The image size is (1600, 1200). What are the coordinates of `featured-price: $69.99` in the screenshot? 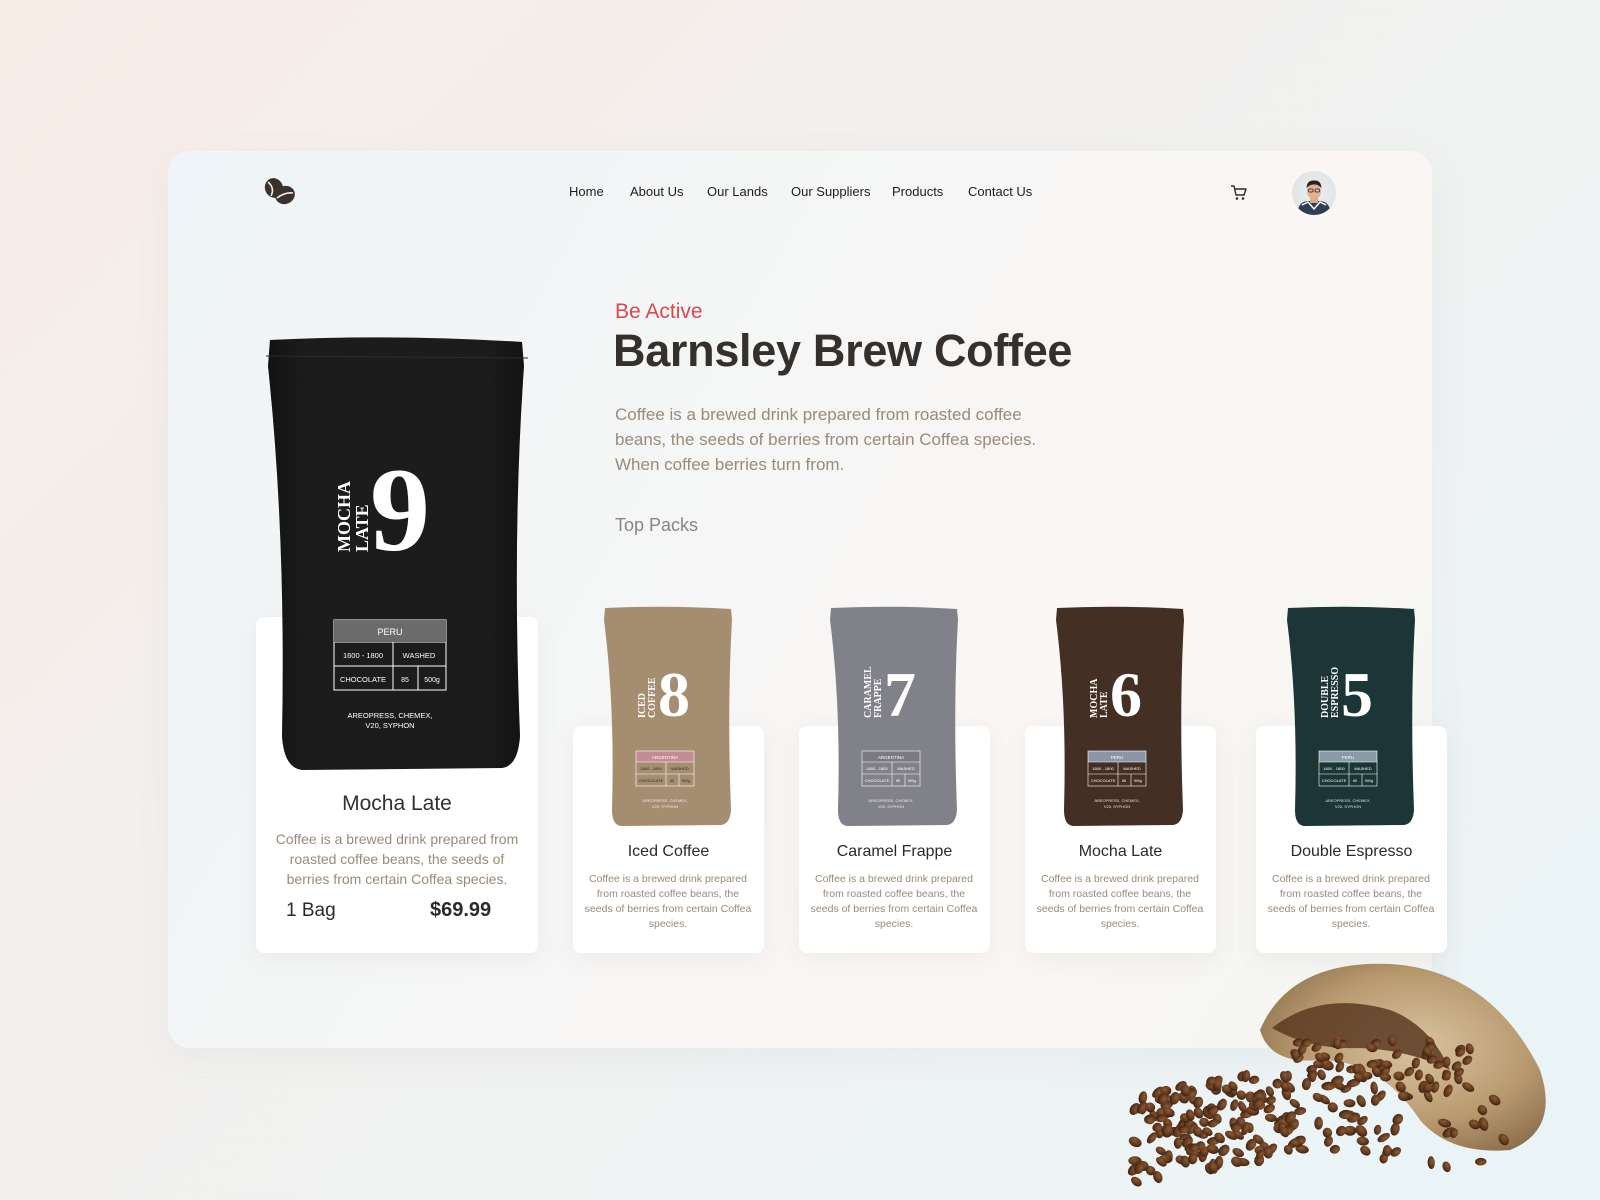 It's located at (461, 910).